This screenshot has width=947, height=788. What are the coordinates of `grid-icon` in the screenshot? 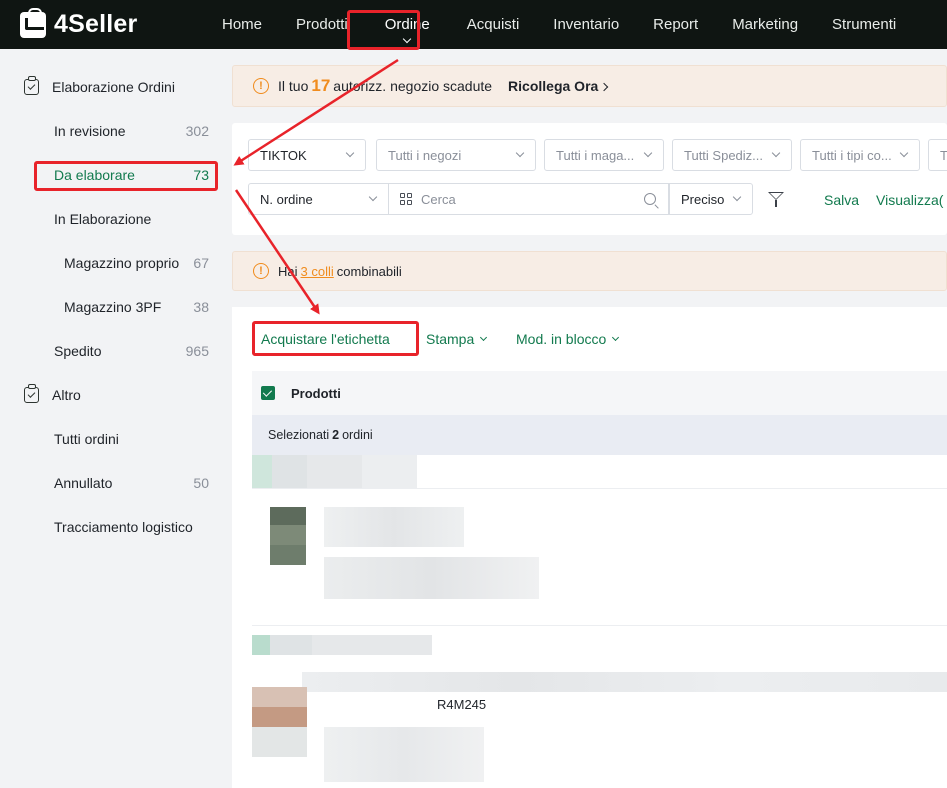 It's located at (406, 199).